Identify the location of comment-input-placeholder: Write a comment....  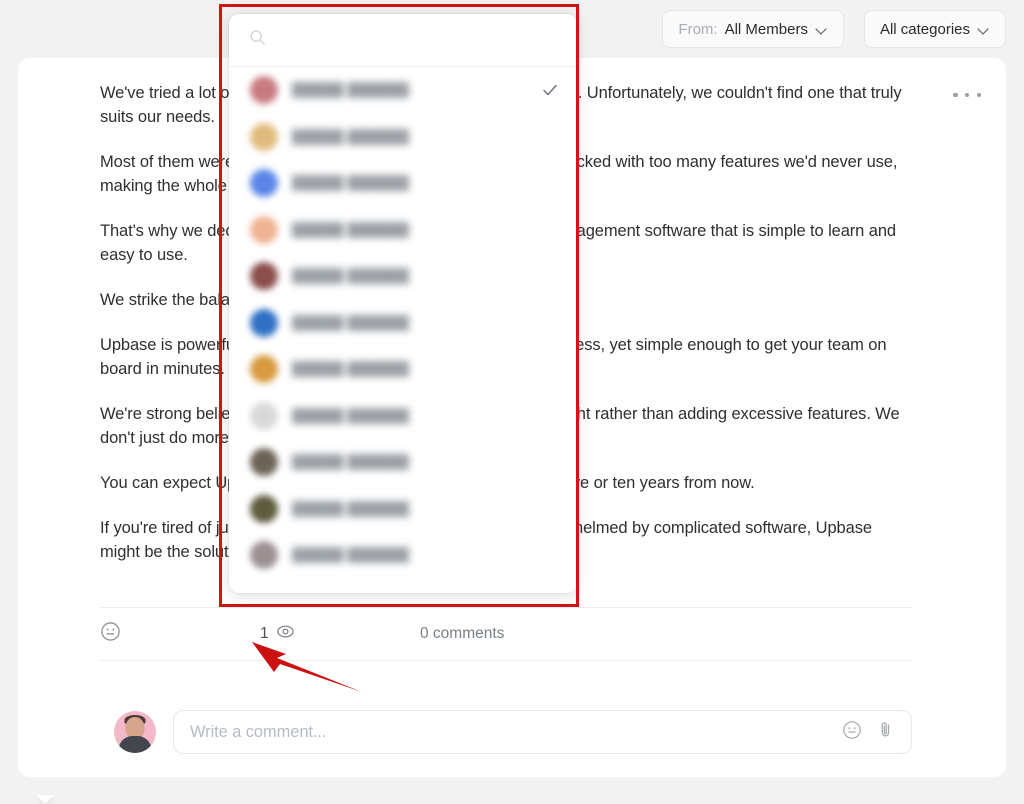
(258, 731).